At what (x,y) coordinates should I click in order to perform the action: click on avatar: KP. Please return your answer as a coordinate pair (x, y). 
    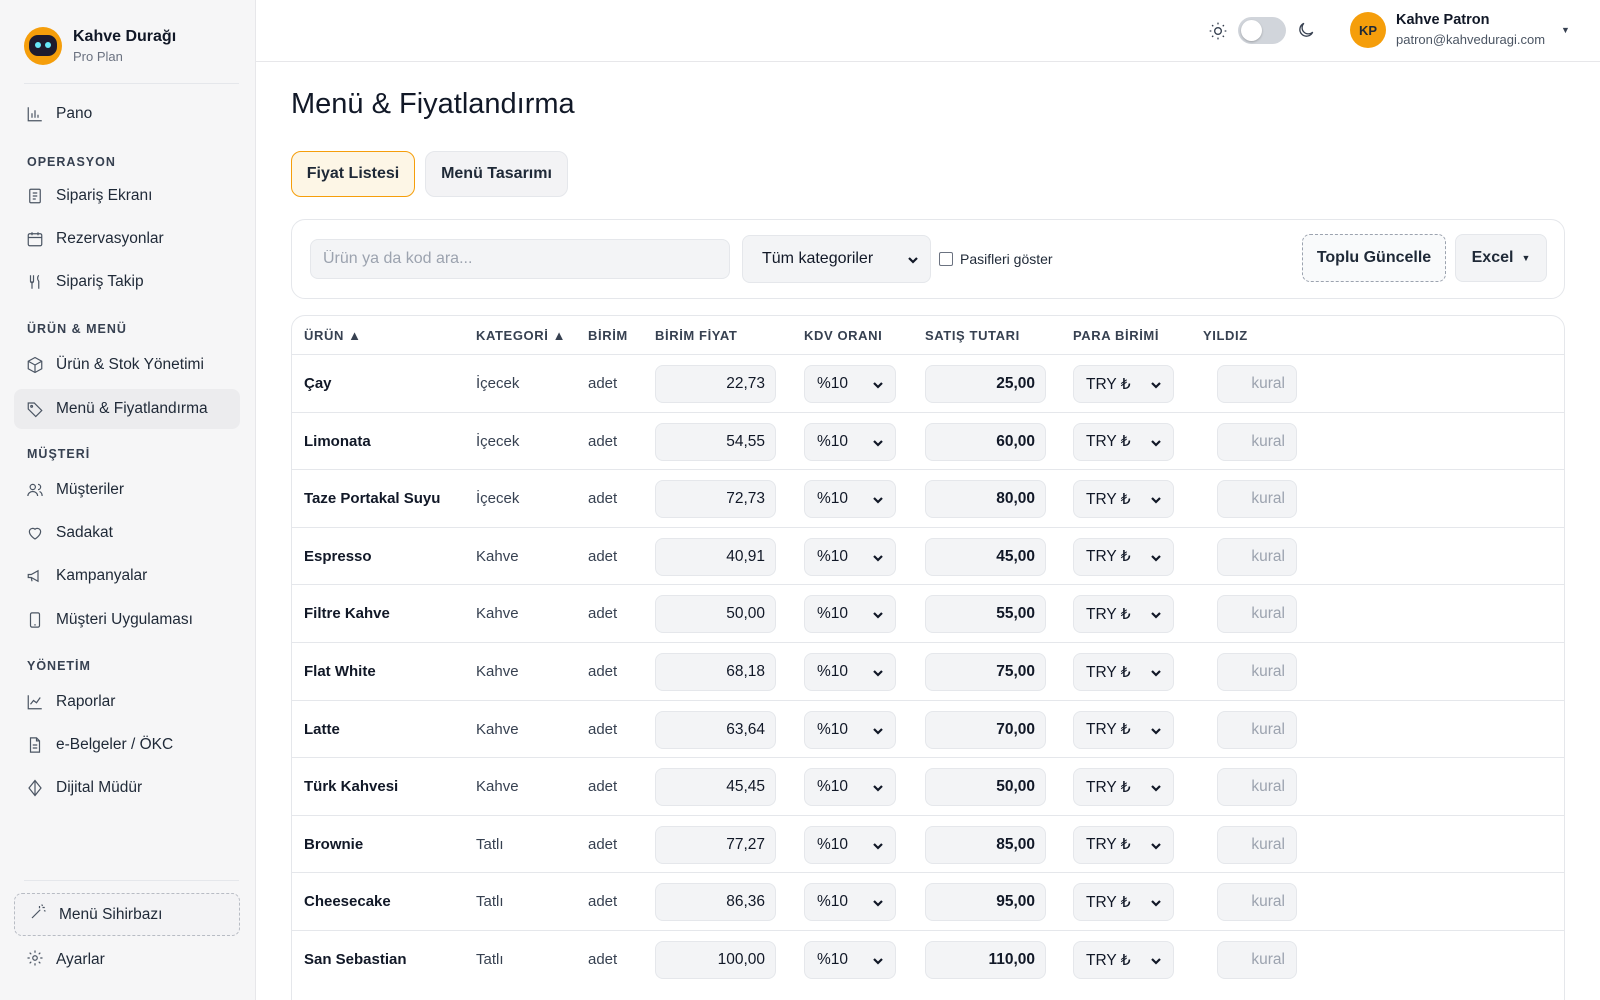
    Looking at the image, I should click on (1368, 30).